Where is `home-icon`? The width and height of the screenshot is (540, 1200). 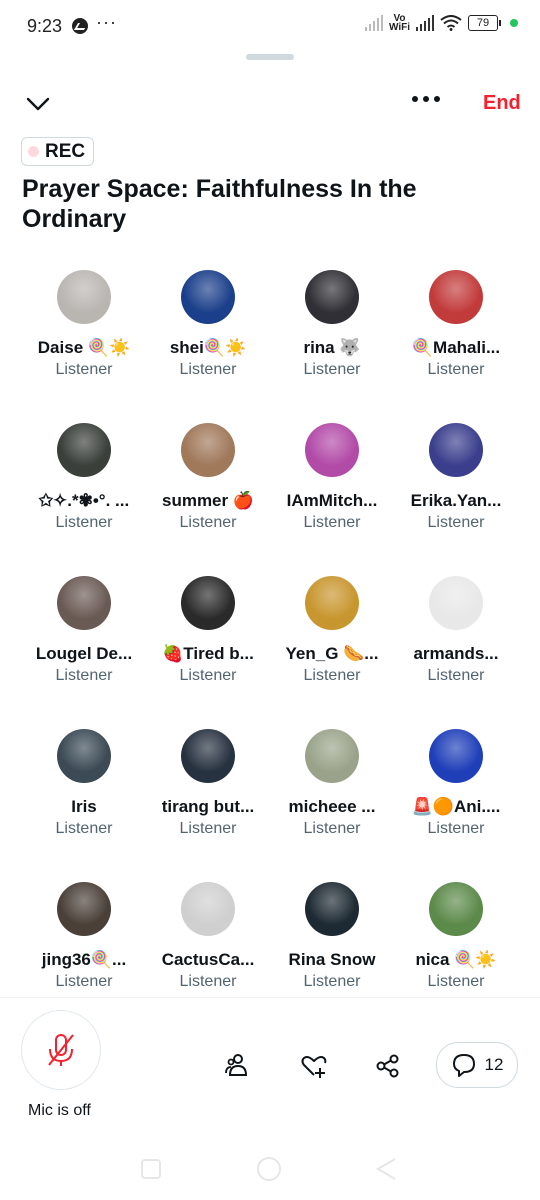
home-icon is located at coordinates (269, 1169).